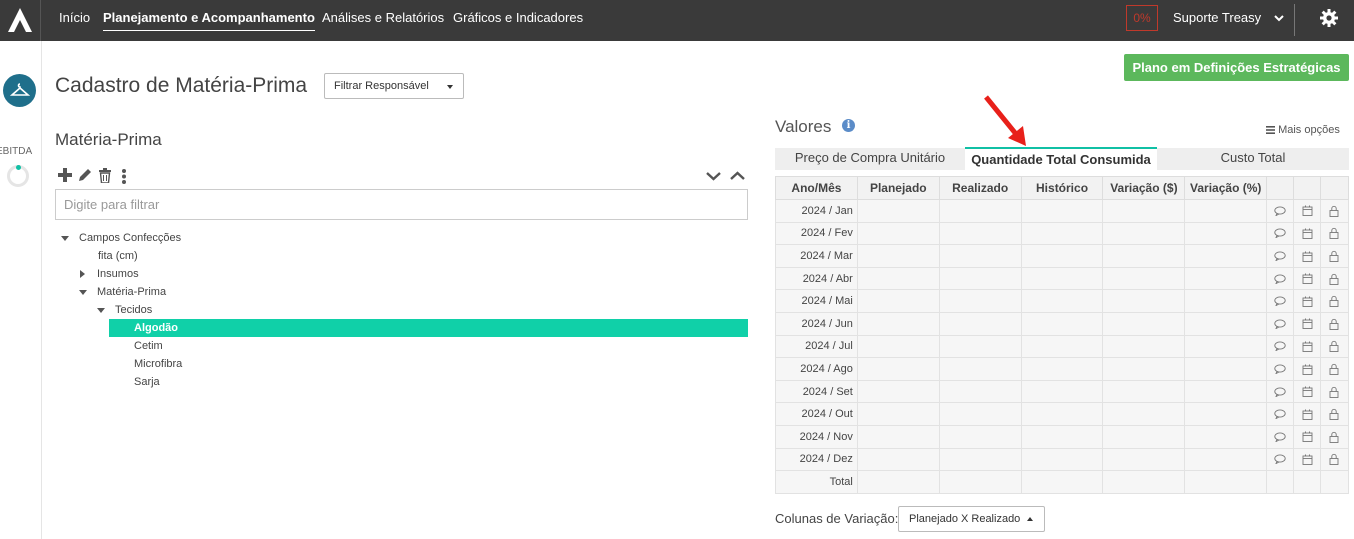 Image resolution: width=1354 pixels, height=539 pixels. What do you see at coordinates (980, 188) in the screenshot?
I see `col-realizado: Realizado` at bounding box center [980, 188].